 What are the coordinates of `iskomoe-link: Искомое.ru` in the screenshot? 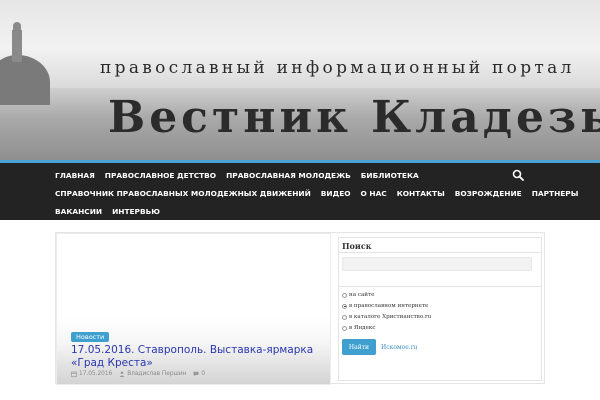 It's located at (399, 347).